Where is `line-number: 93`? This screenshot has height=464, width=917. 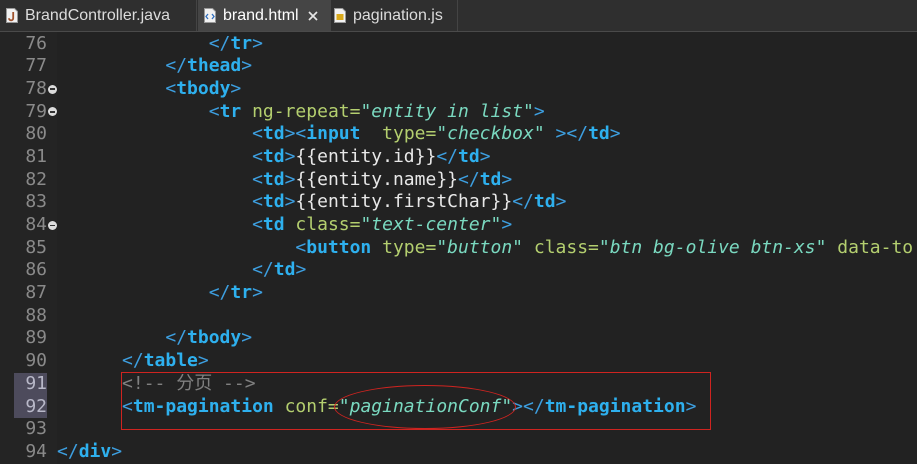 line-number: 93 is located at coordinates (36, 429).